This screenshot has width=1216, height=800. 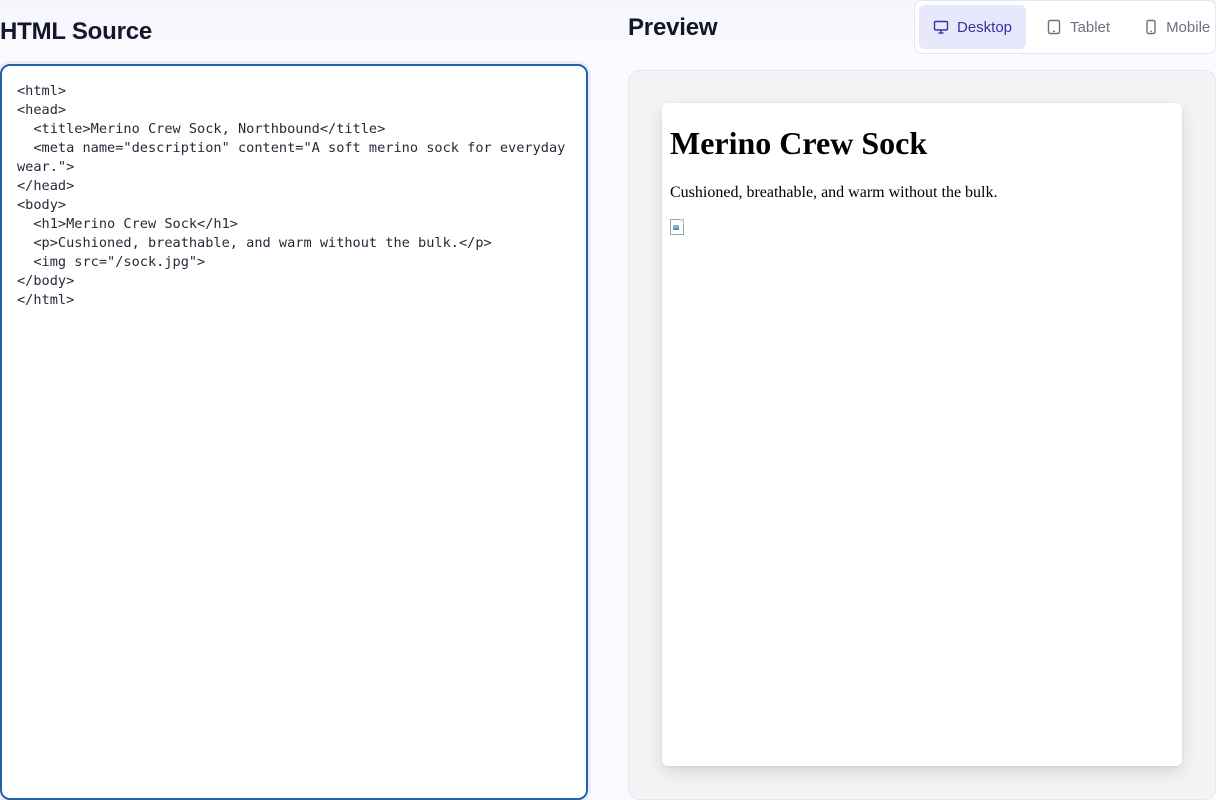 What do you see at coordinates (985, 27) in the screenshot?
I see `desktop-label: Desktop` at bounding box center [985, 27].